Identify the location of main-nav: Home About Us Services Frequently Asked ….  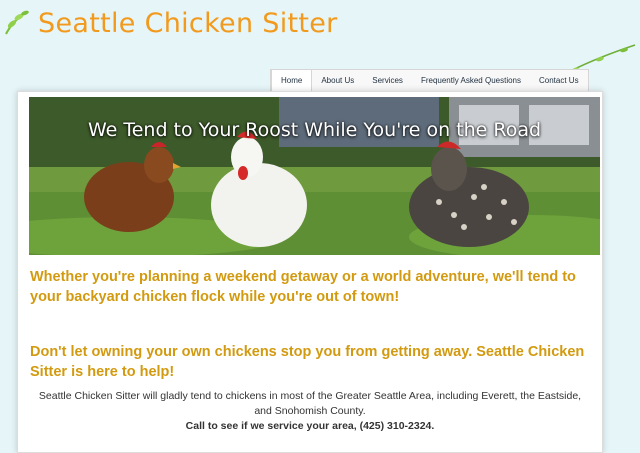
(429, 80).